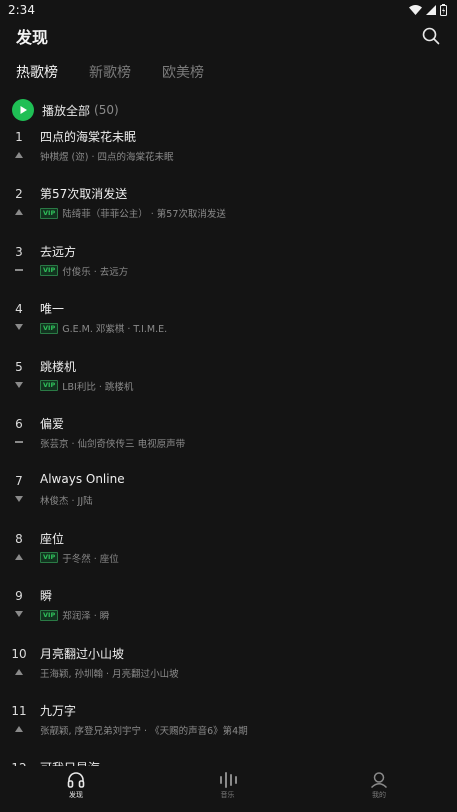  I want to click on search-icon, so click(431, 36).